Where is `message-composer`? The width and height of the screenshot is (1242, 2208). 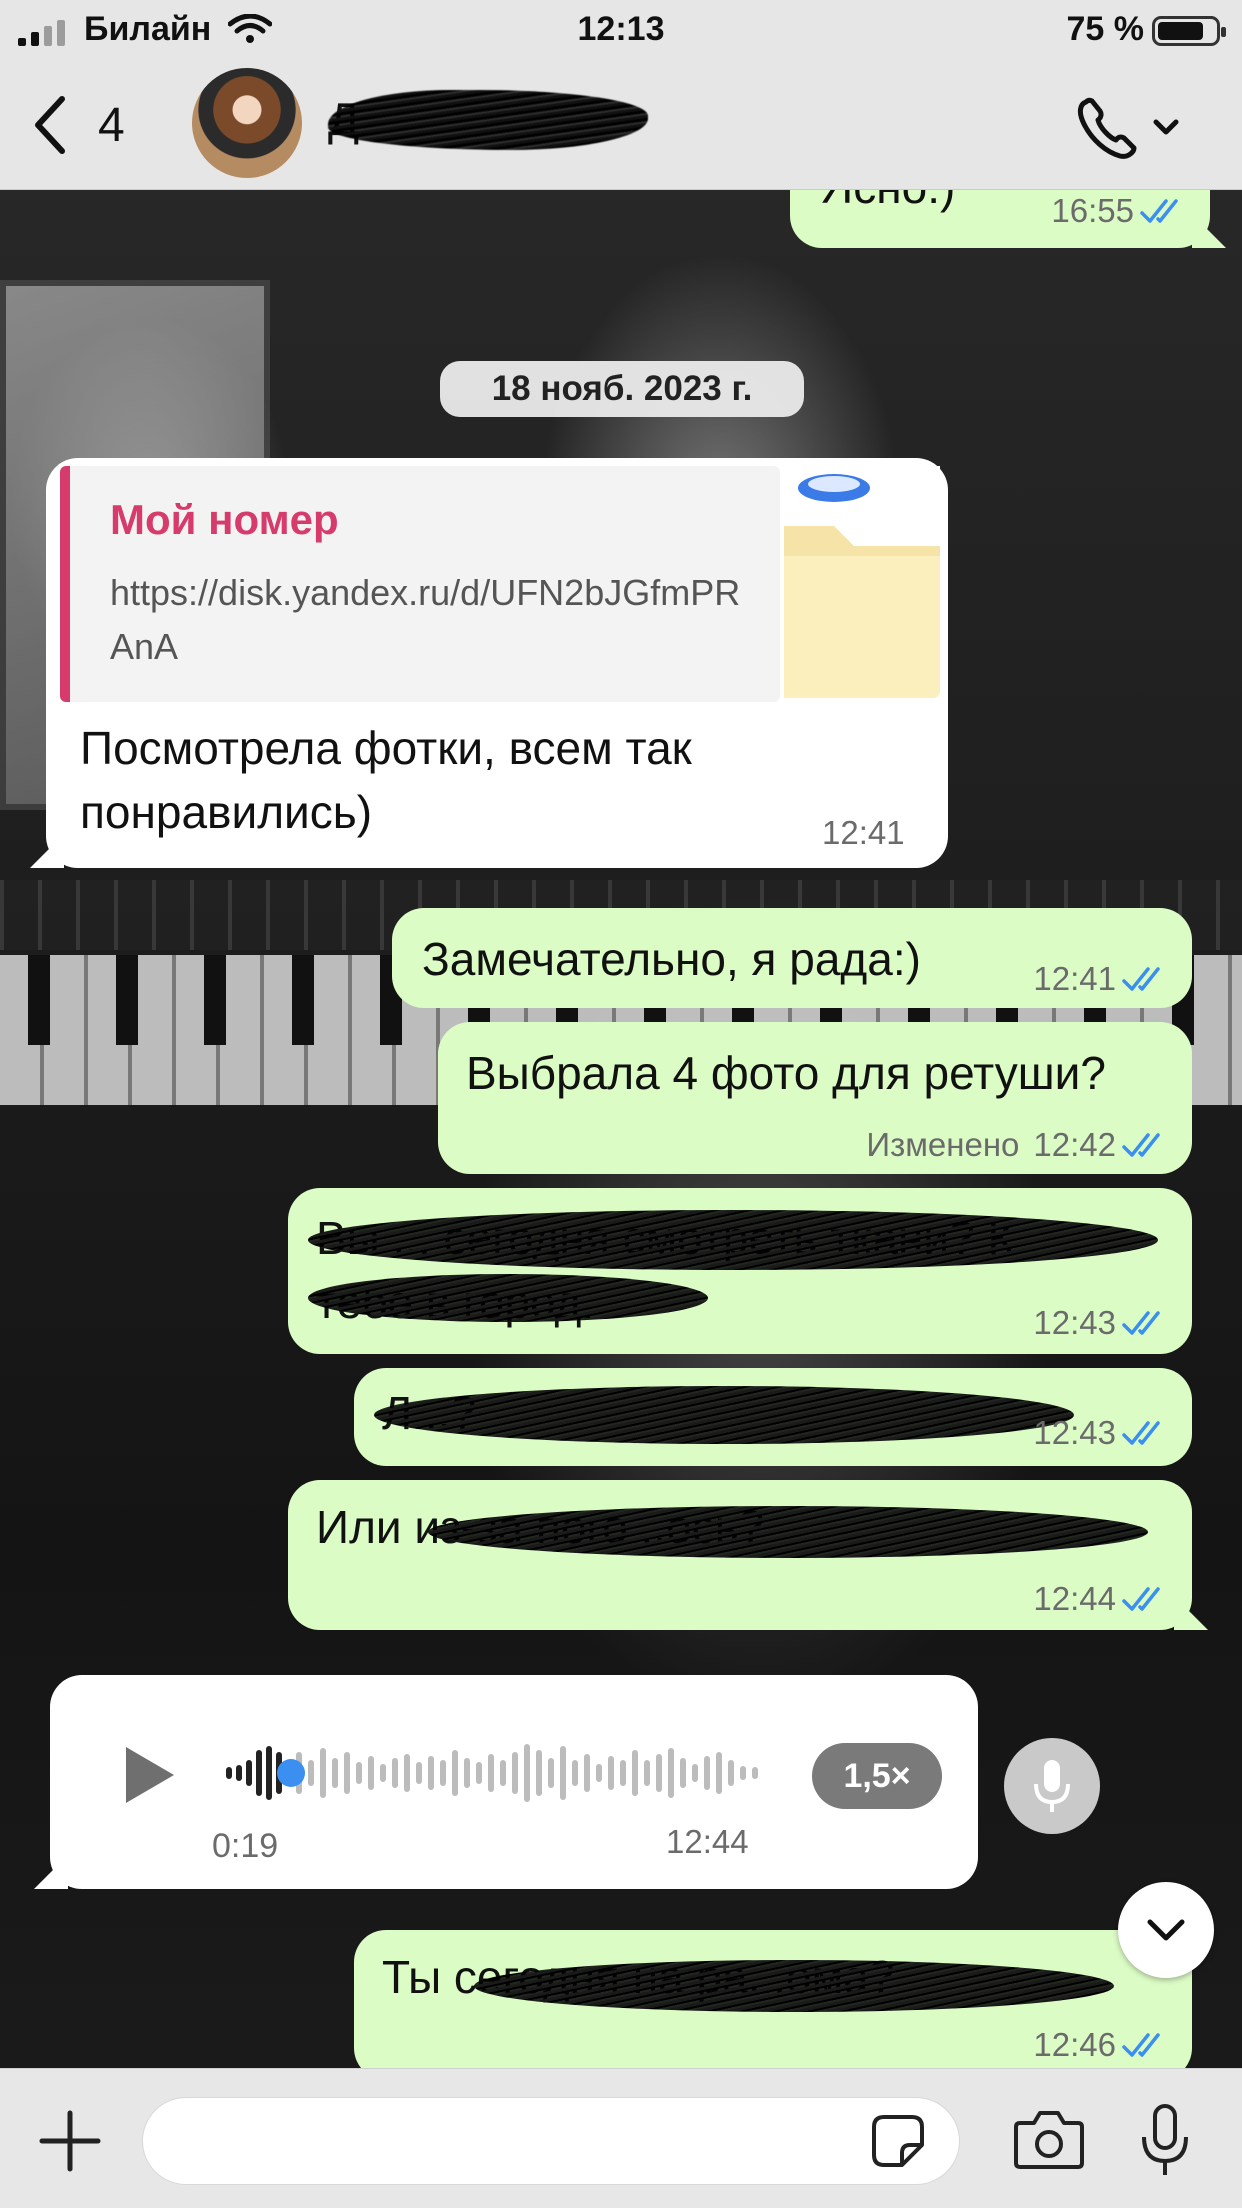 message-composer is located at coordinates (621, 2138).